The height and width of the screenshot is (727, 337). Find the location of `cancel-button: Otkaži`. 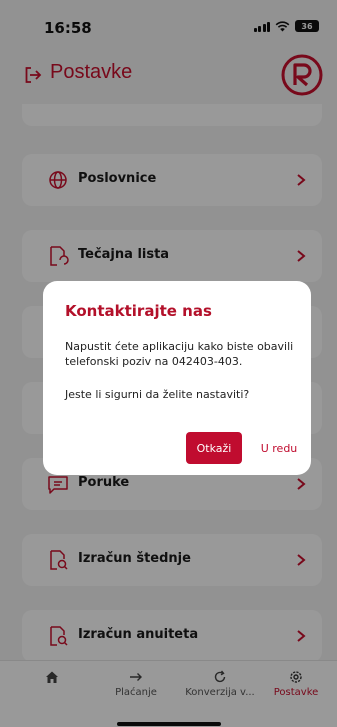

cancel-button: Otkaži is located at coordinates (214, 448).